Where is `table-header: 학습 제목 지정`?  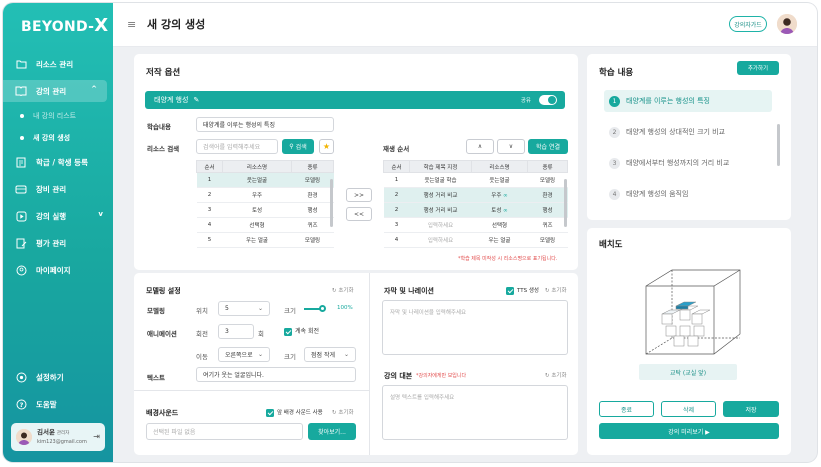
table-header: 학습 제목 지정 is located at coordinates (440, 166).